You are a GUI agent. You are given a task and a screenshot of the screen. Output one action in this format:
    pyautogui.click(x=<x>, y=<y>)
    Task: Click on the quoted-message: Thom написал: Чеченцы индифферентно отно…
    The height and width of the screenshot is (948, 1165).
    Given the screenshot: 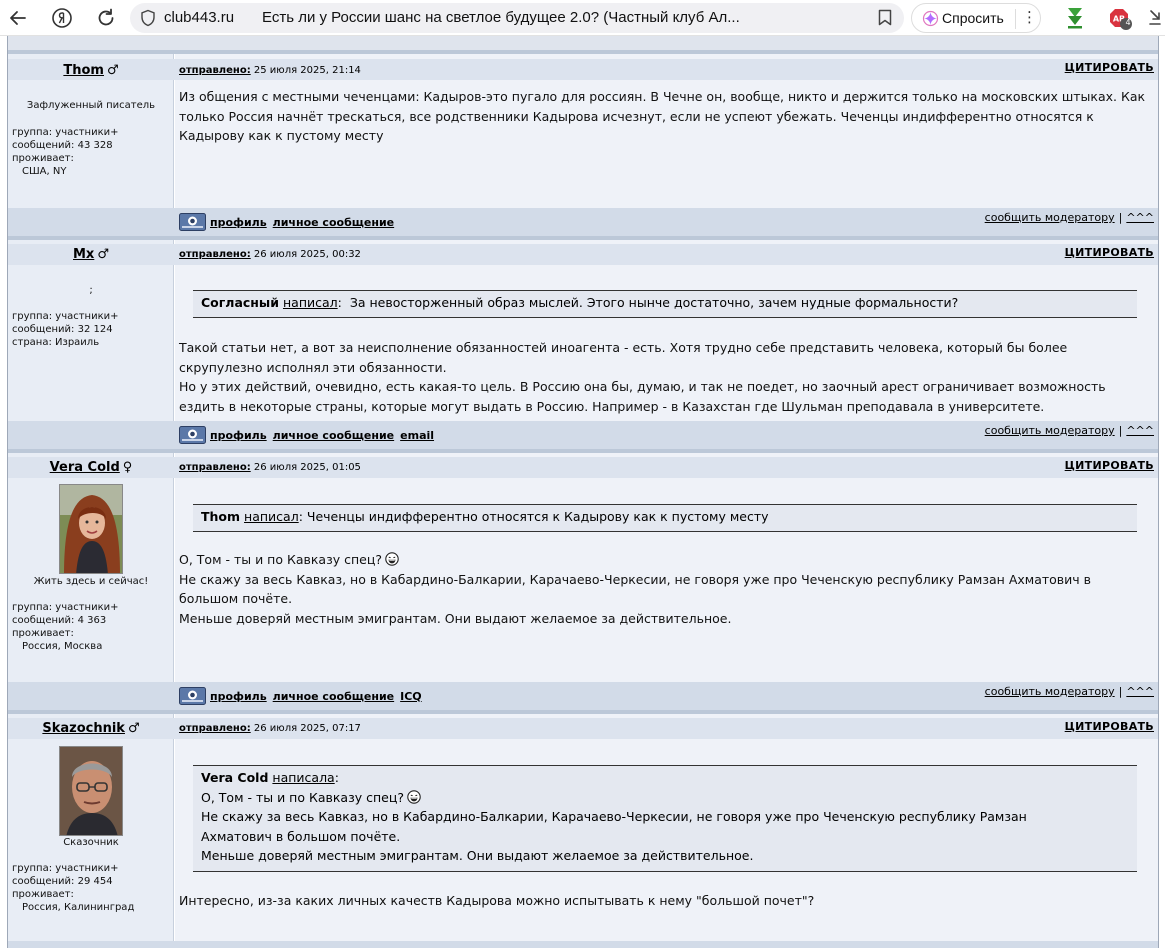 What is the action you would take?
    pyautogui.click(x=665, y=518)
    